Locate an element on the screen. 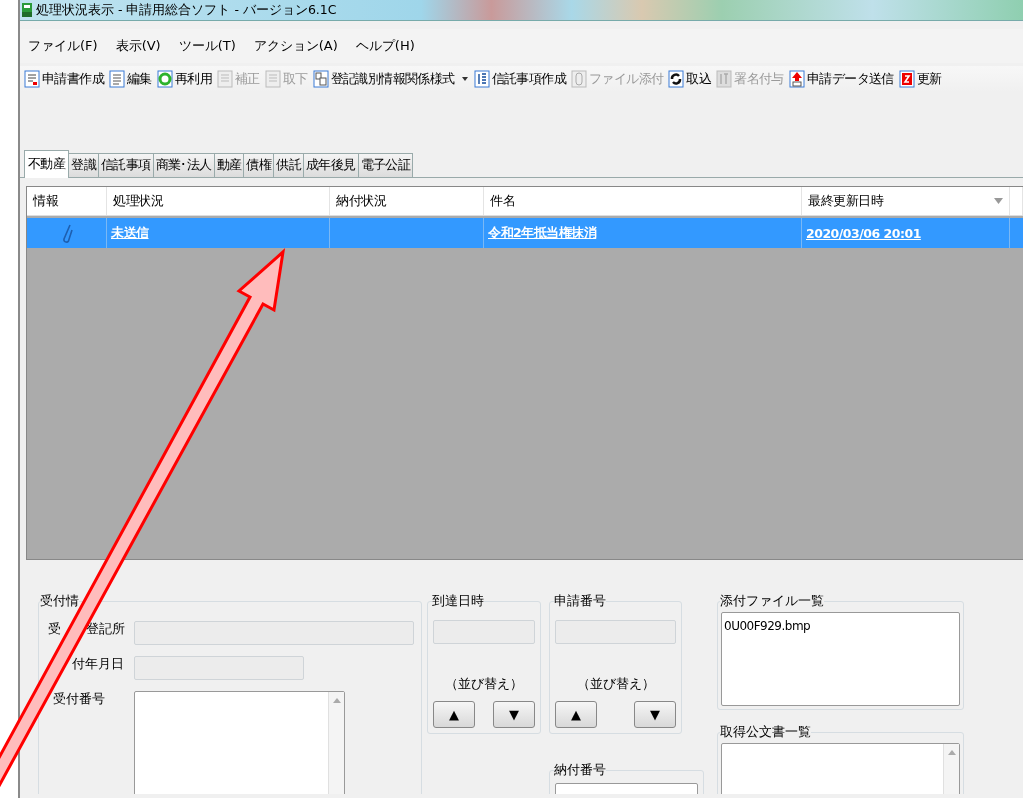 Image resolution: width=1023 pixels, height=798 pixels. toolbar-button: 申請書作成 is located at coordinates (64, 79).